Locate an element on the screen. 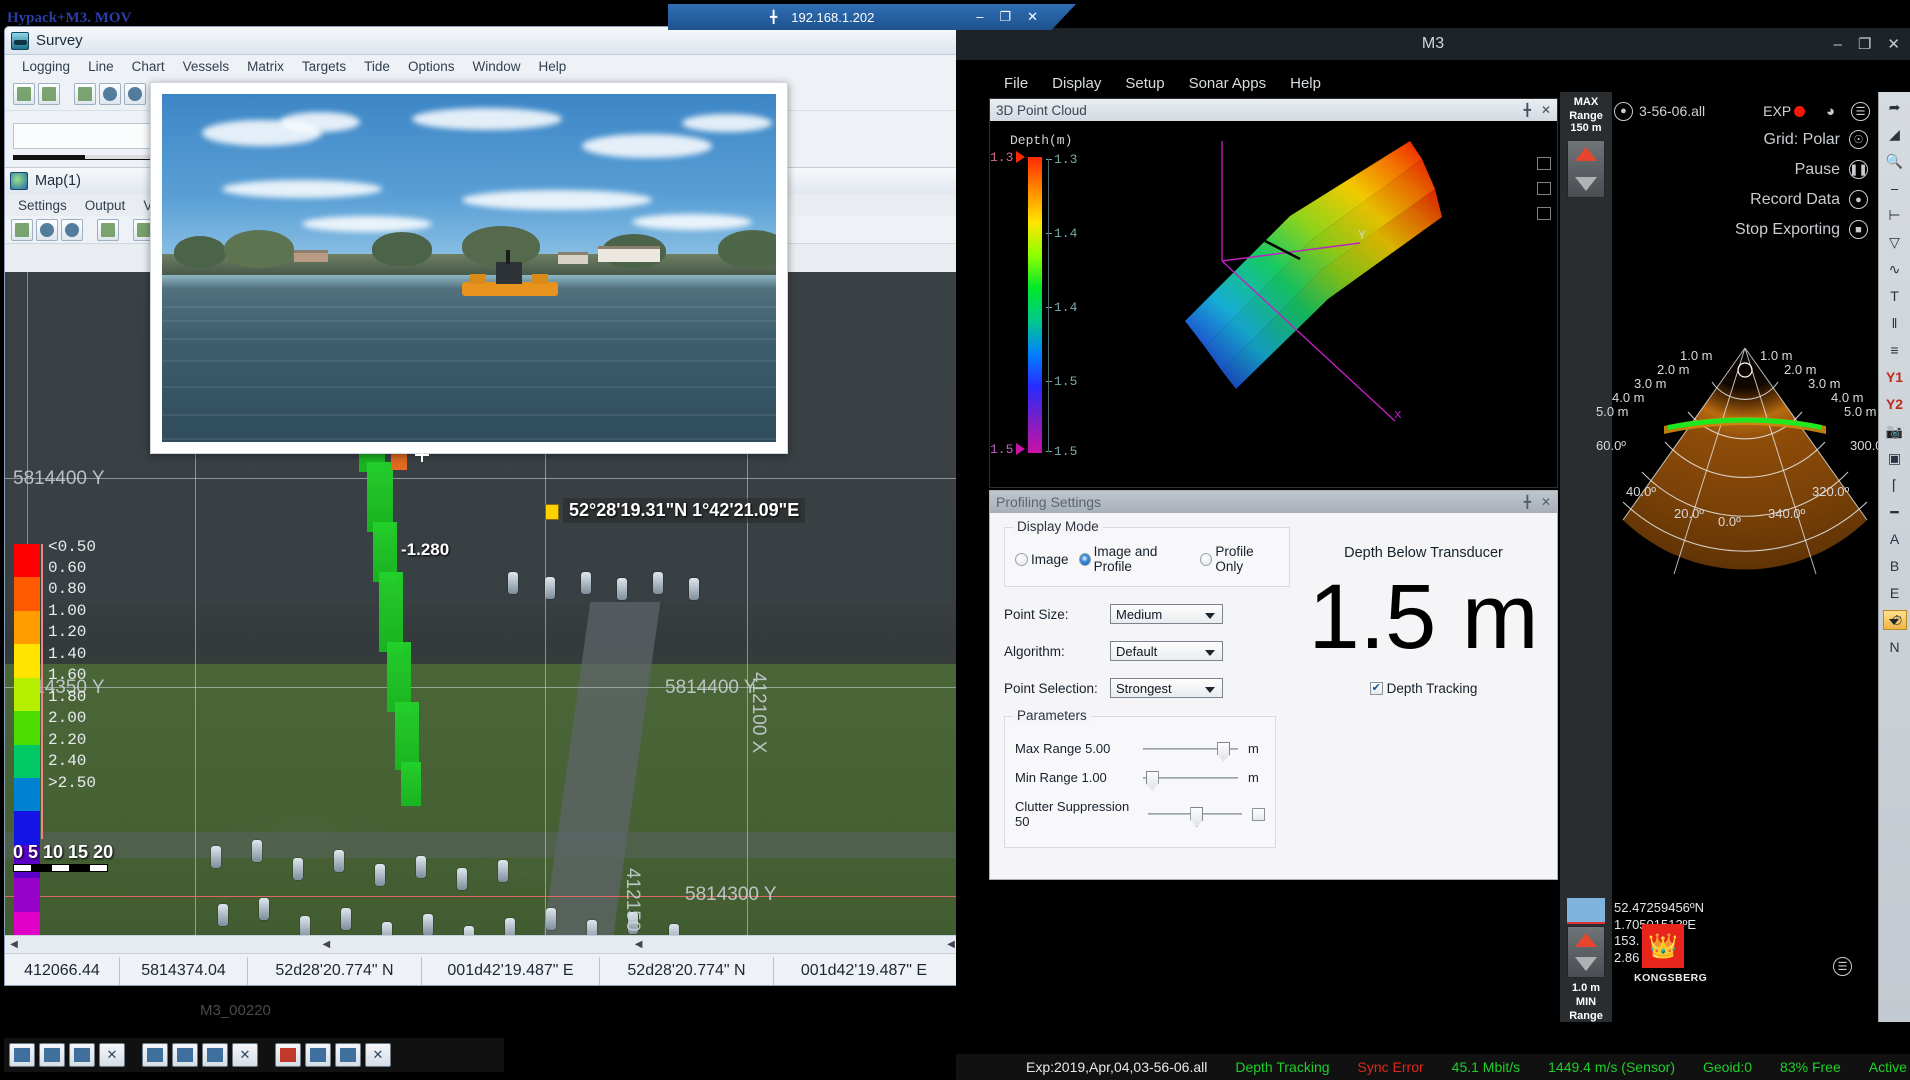 The height and width of the screenshot is (1080, 1910). point-cloud-view: Depth(m) 1.3 1.5 1.3 1.4 1.4 1.5 1.5 Y x is located at coordinates (1273, 304).